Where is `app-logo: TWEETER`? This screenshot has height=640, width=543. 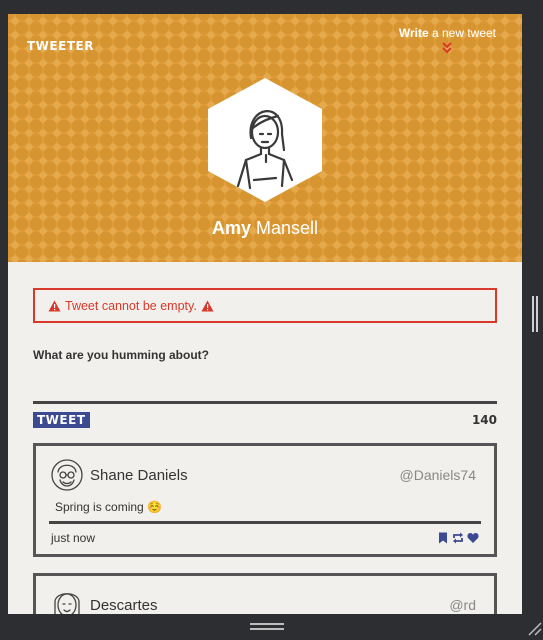 app-logo: TWEETER is located at coordinates (60, 46).